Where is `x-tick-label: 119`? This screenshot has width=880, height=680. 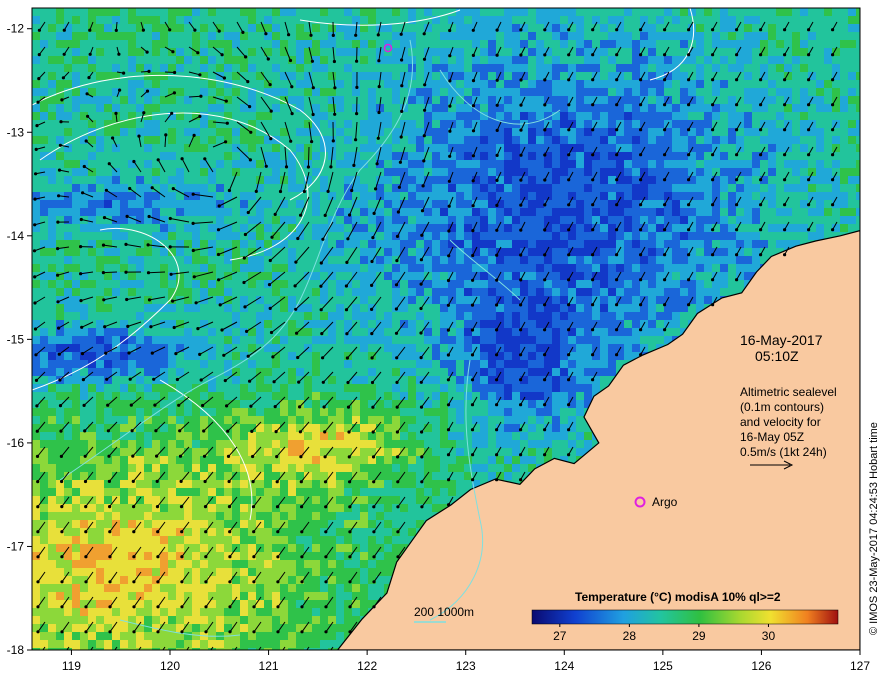
x-tick-label: 119 is located at coordinates (71, 666).